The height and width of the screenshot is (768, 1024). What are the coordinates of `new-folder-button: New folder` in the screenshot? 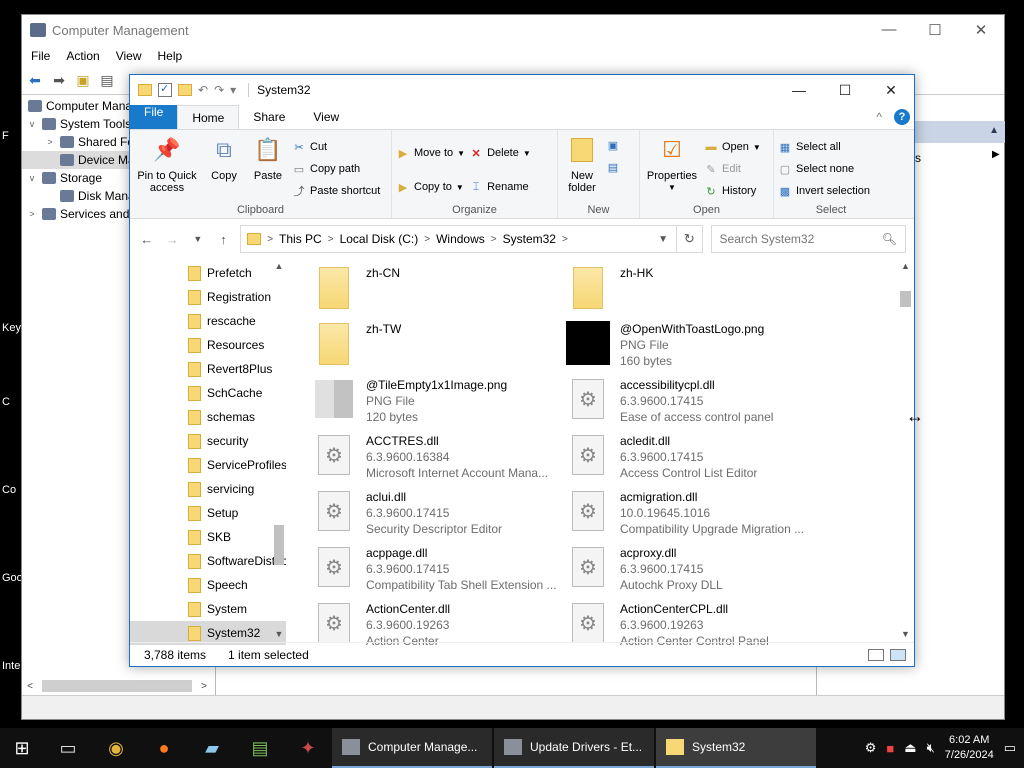 It's located at (582, 167).